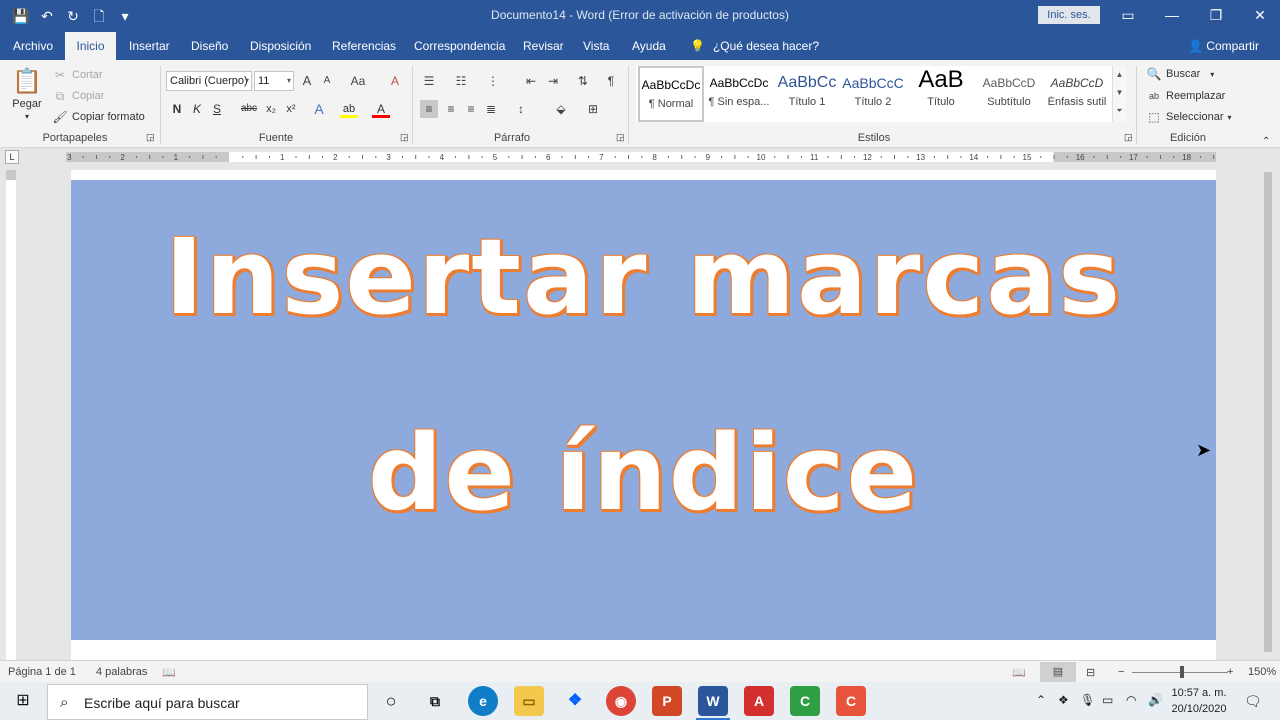 The width and height of the screenshot is (1280, 720). I want to click on replace-button: ab Reemplazar, so click(1185, 96).